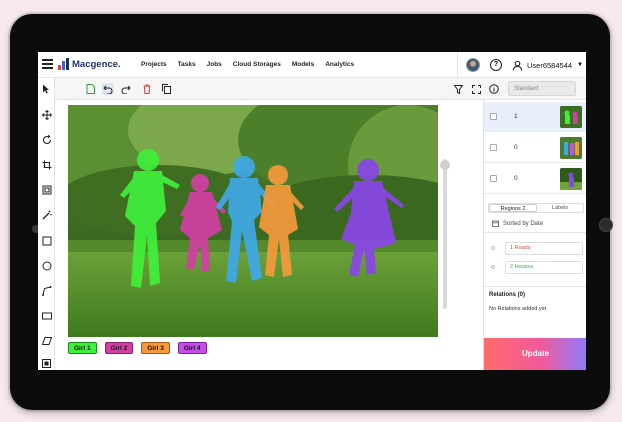 The width and height of the screenshot is (622, 422). What do you see at coordinates (154, 64) in the screenshot?
I see `nav-projects: Projects` at bounding box center [154, 64].